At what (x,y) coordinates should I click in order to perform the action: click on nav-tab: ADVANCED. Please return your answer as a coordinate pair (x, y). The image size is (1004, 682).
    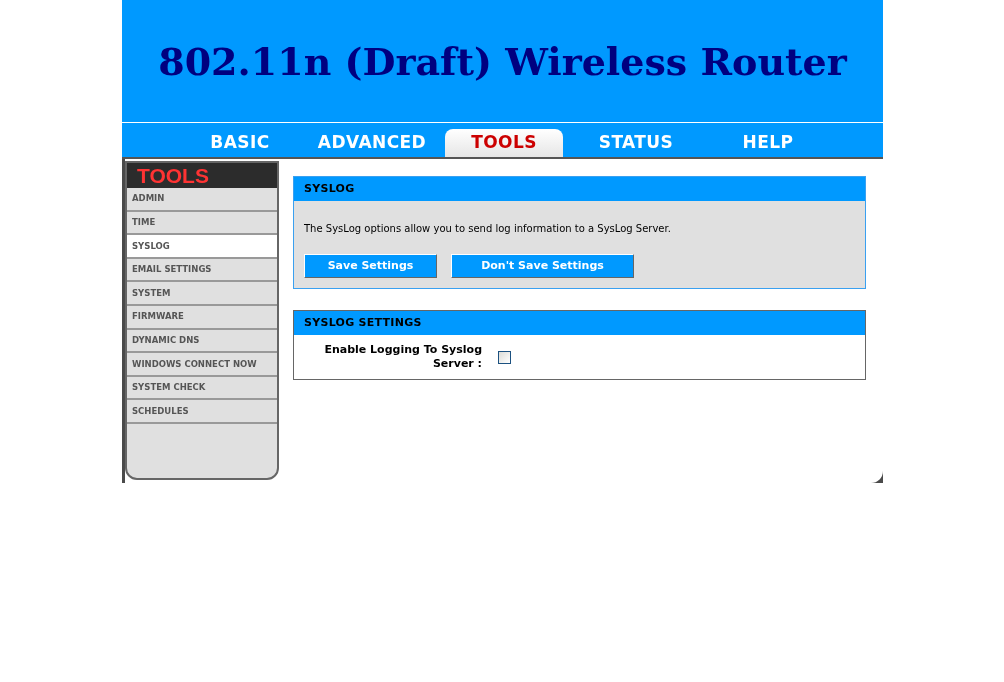
    Looking at the image, I should click on (372, 143).